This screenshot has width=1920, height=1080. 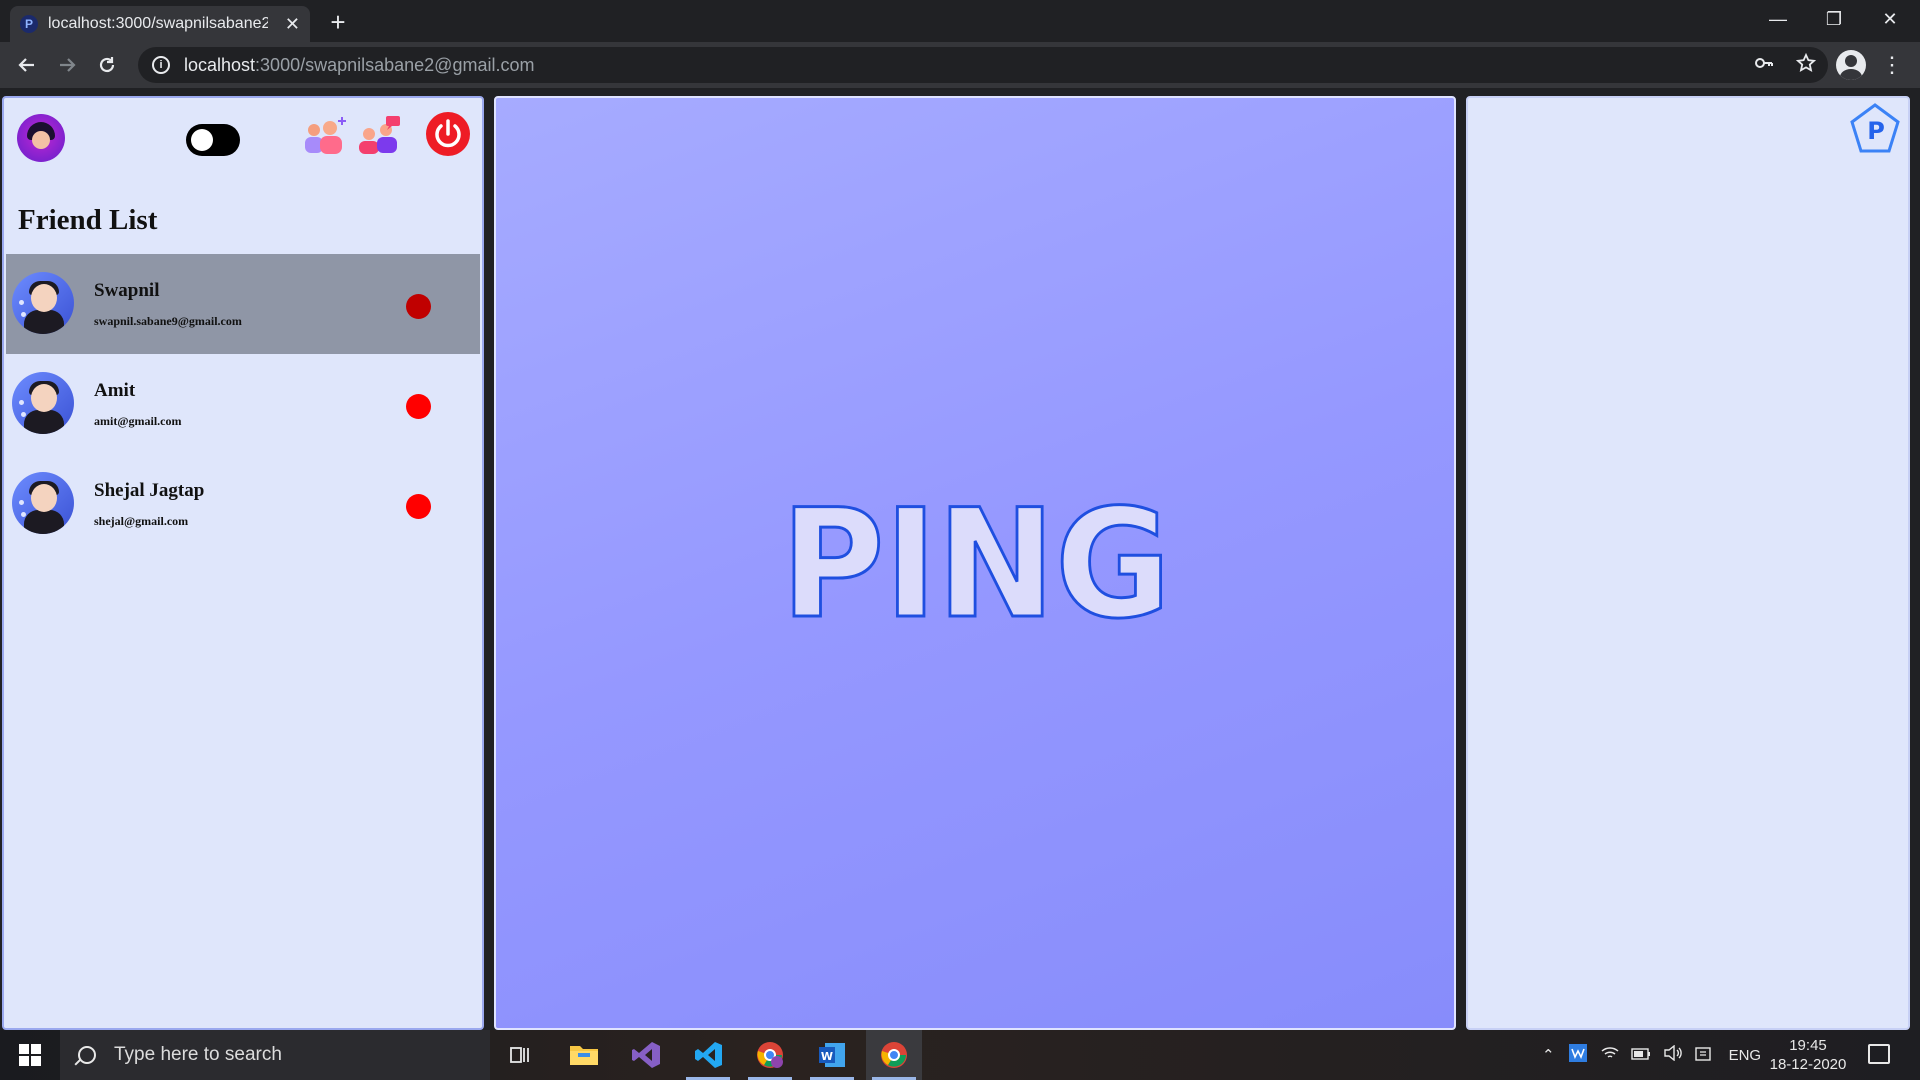 I want to click on forward-button, so click(x=67, y=65).